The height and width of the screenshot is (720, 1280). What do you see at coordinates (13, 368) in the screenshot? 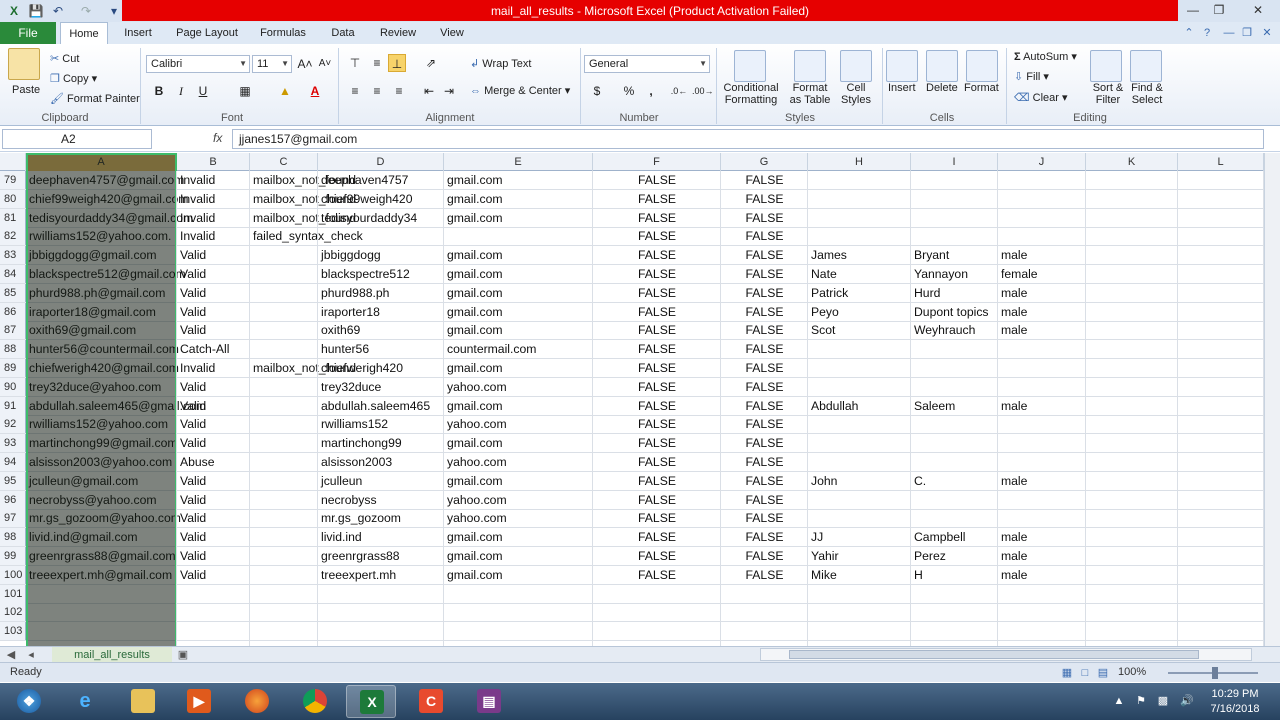
I see `row-header: 89` at bounding box center [13, 368].